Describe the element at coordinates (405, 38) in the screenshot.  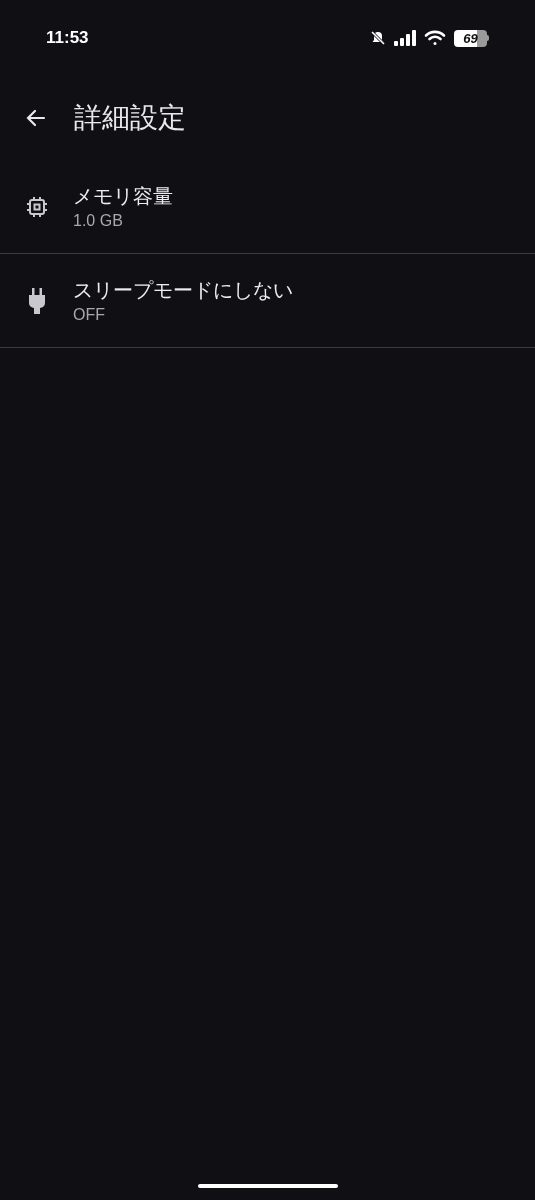
I see `signal-icon` at that location.